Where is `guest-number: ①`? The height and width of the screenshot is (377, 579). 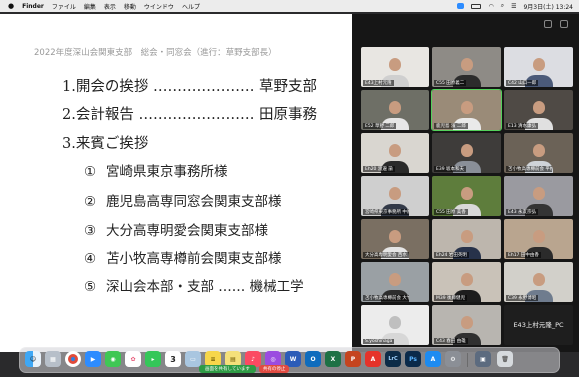
guest-number: ① is located at coordinates (90, 172).